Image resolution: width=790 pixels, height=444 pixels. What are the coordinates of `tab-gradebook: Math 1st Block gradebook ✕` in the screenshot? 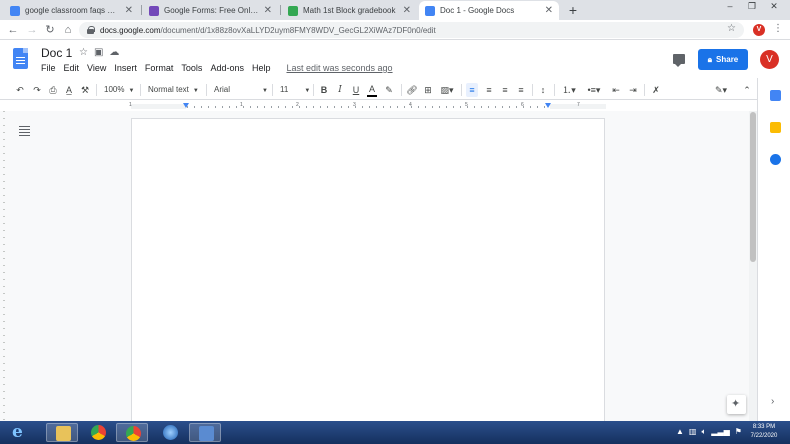 It's located at (349, 10).